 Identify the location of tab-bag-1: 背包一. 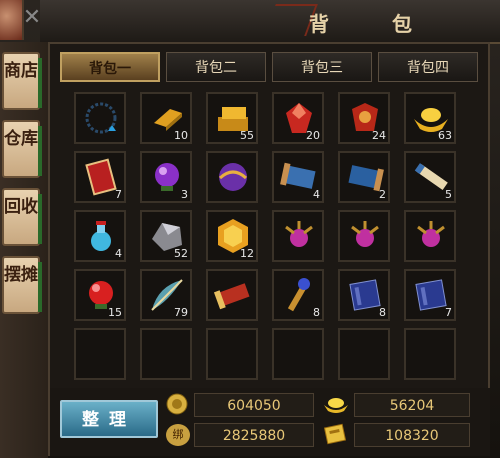
(110, 67).